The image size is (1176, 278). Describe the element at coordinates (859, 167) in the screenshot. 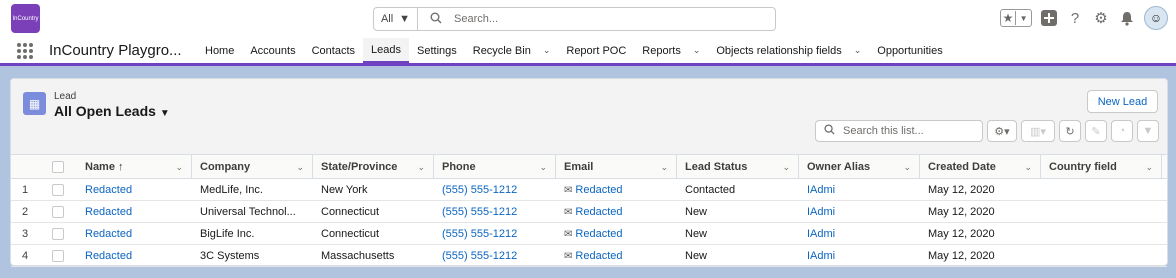

I see `column-header-owner-alias: Owner Alias ⌄` at that location.